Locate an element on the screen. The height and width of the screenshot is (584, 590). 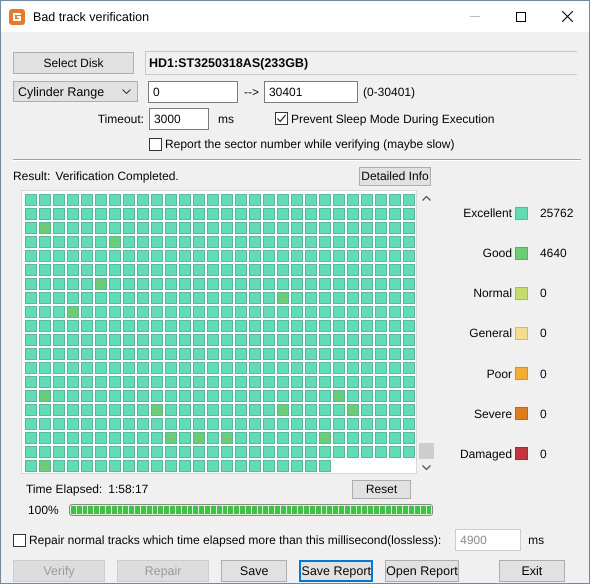
legend-label: Severe is located at coordinates (492, 413).